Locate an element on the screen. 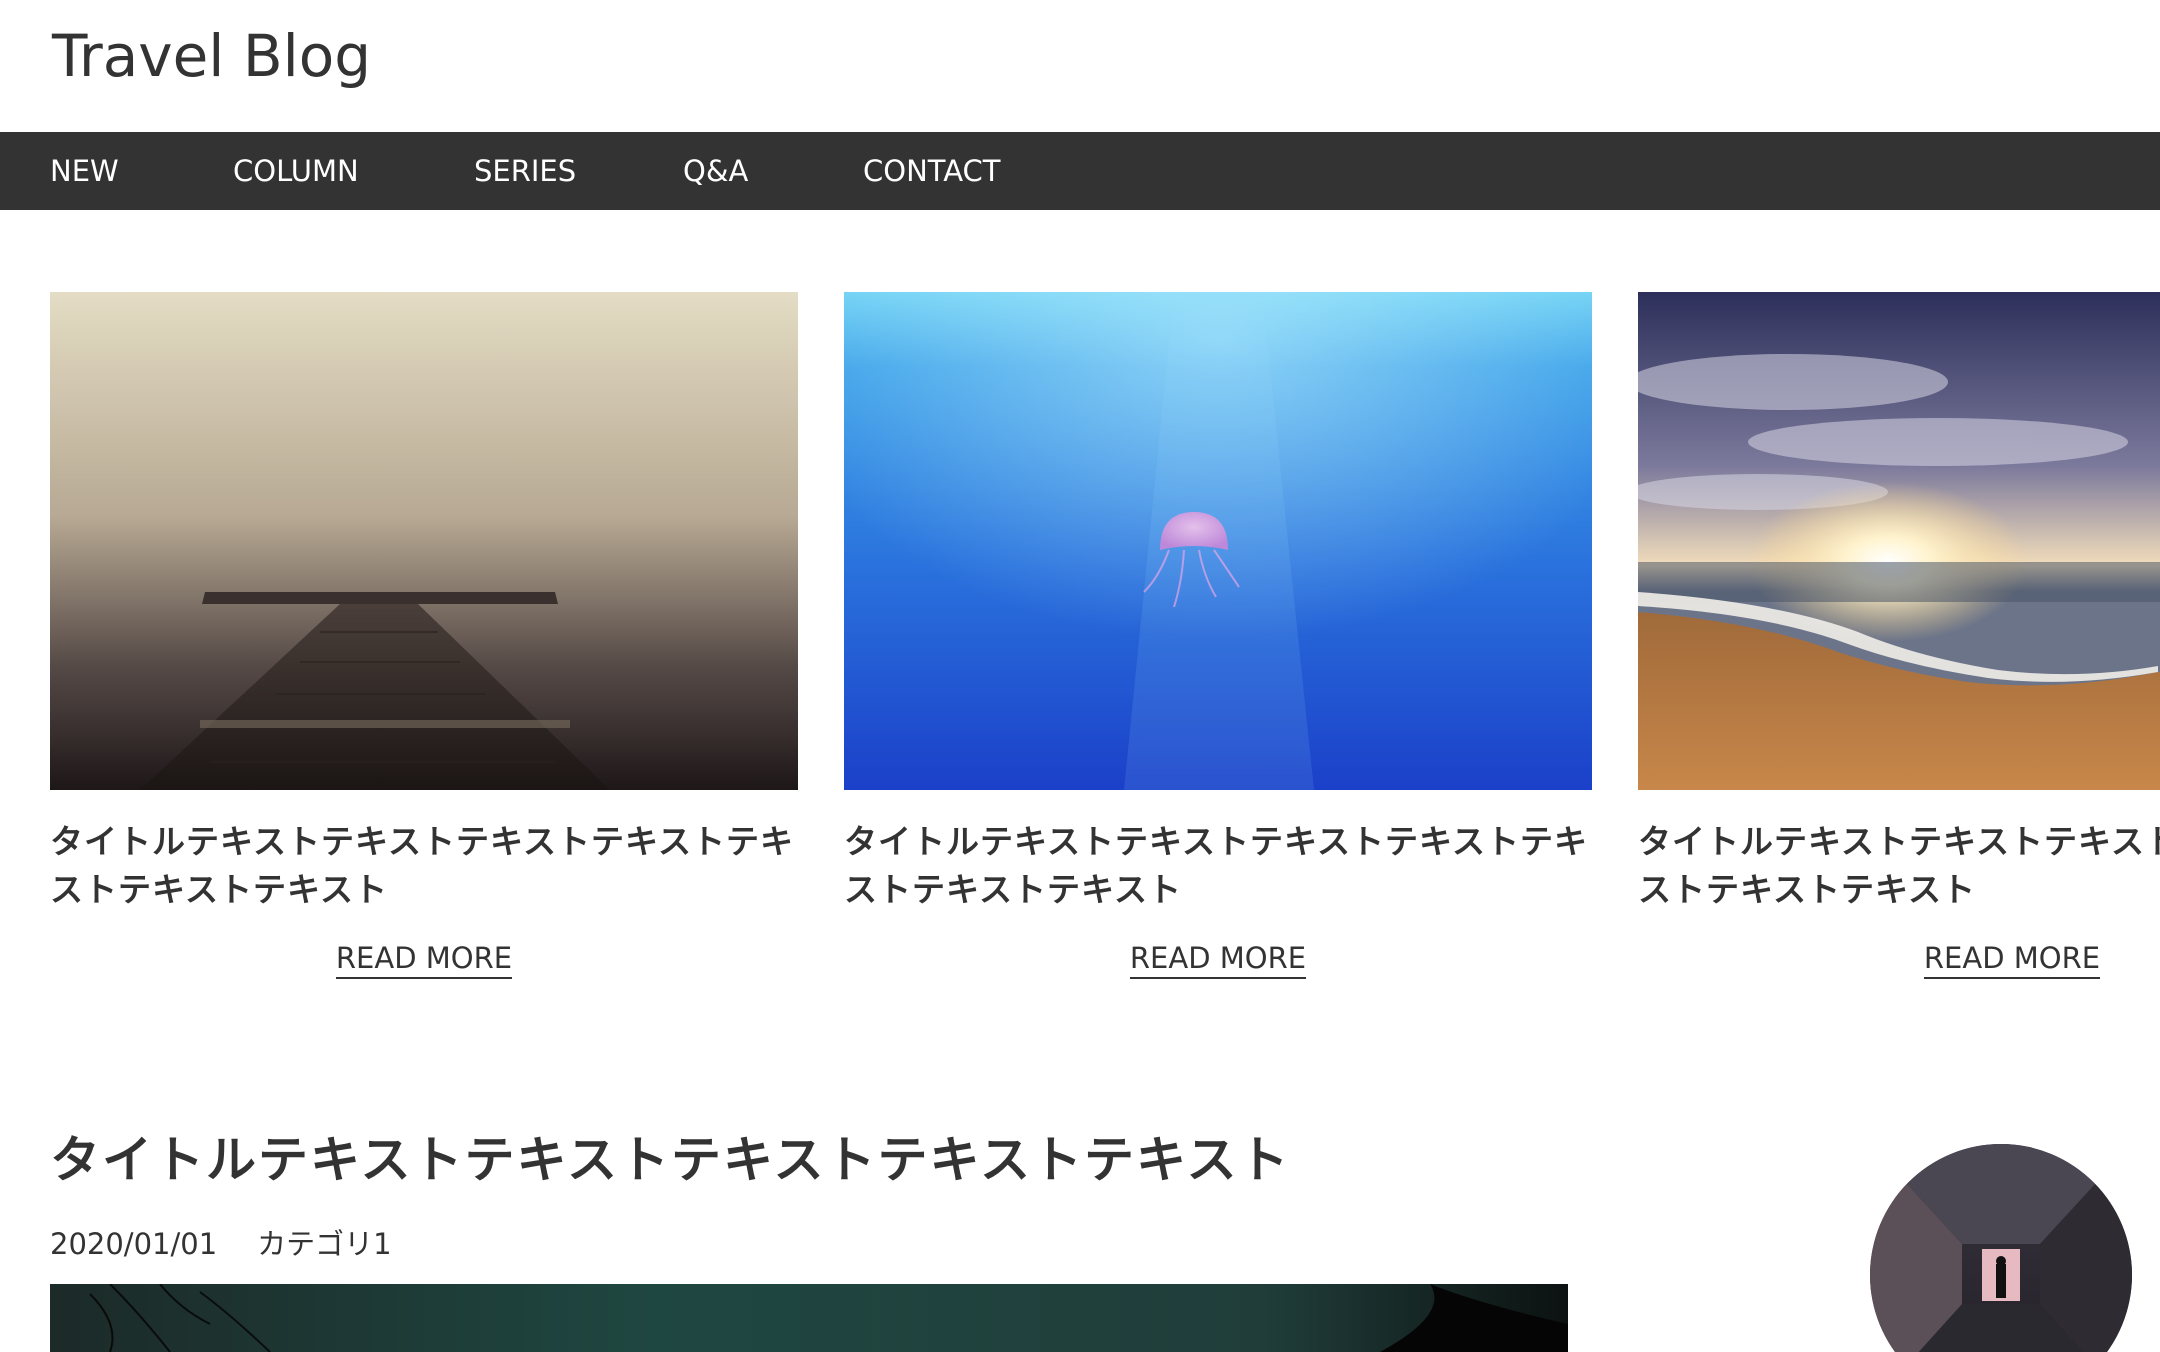  global-nav: NEW COLUMN SERIES Q&A CONTACT is located at coordinates (1080, 171).